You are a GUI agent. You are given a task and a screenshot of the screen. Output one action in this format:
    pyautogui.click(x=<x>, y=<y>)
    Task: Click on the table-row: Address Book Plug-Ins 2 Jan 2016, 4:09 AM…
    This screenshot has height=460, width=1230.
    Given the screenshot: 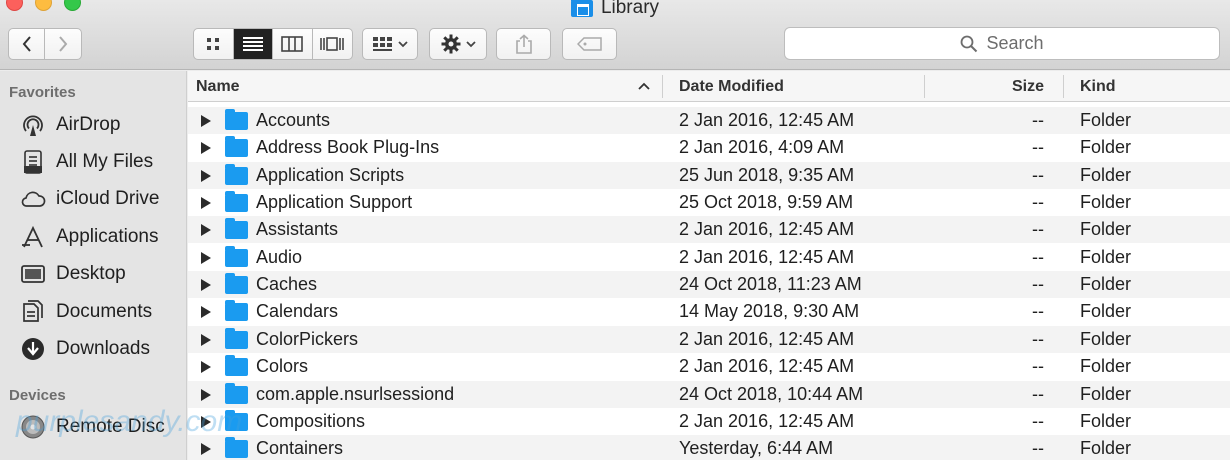 What is the action you would take?
    pyautogui.click(x=709, y=147)
    